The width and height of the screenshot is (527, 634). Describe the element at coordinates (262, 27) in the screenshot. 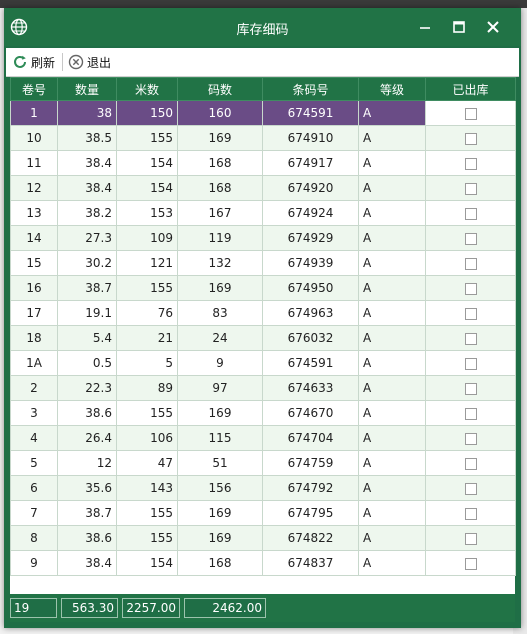

I see `title-bar: 库存细码` at that location.